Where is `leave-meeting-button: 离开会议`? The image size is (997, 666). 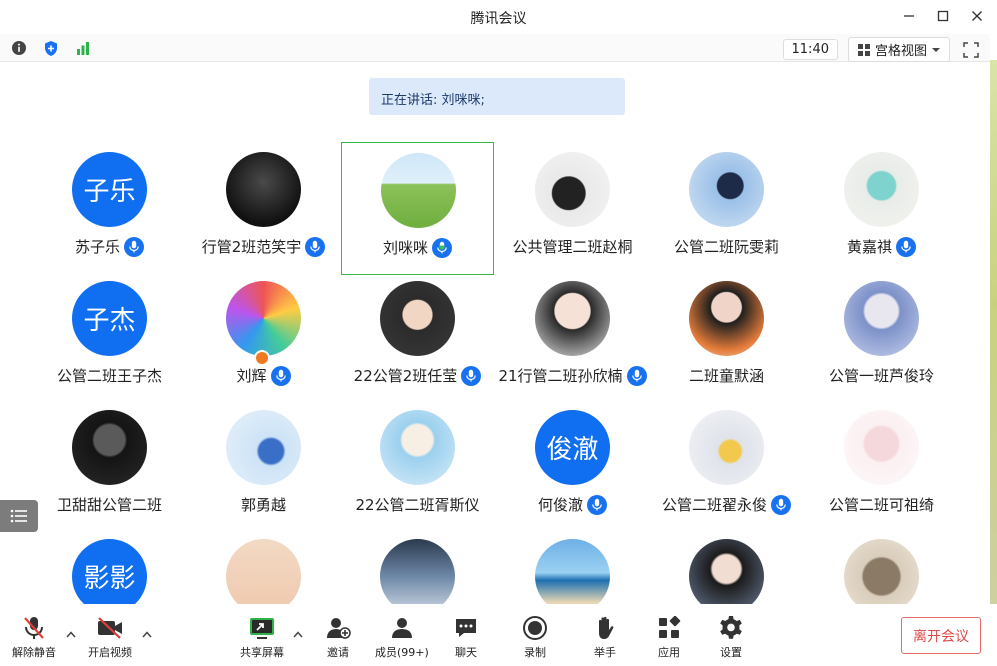
leave-meeting-button: 离开会议 is located at coordinates (941, 635).